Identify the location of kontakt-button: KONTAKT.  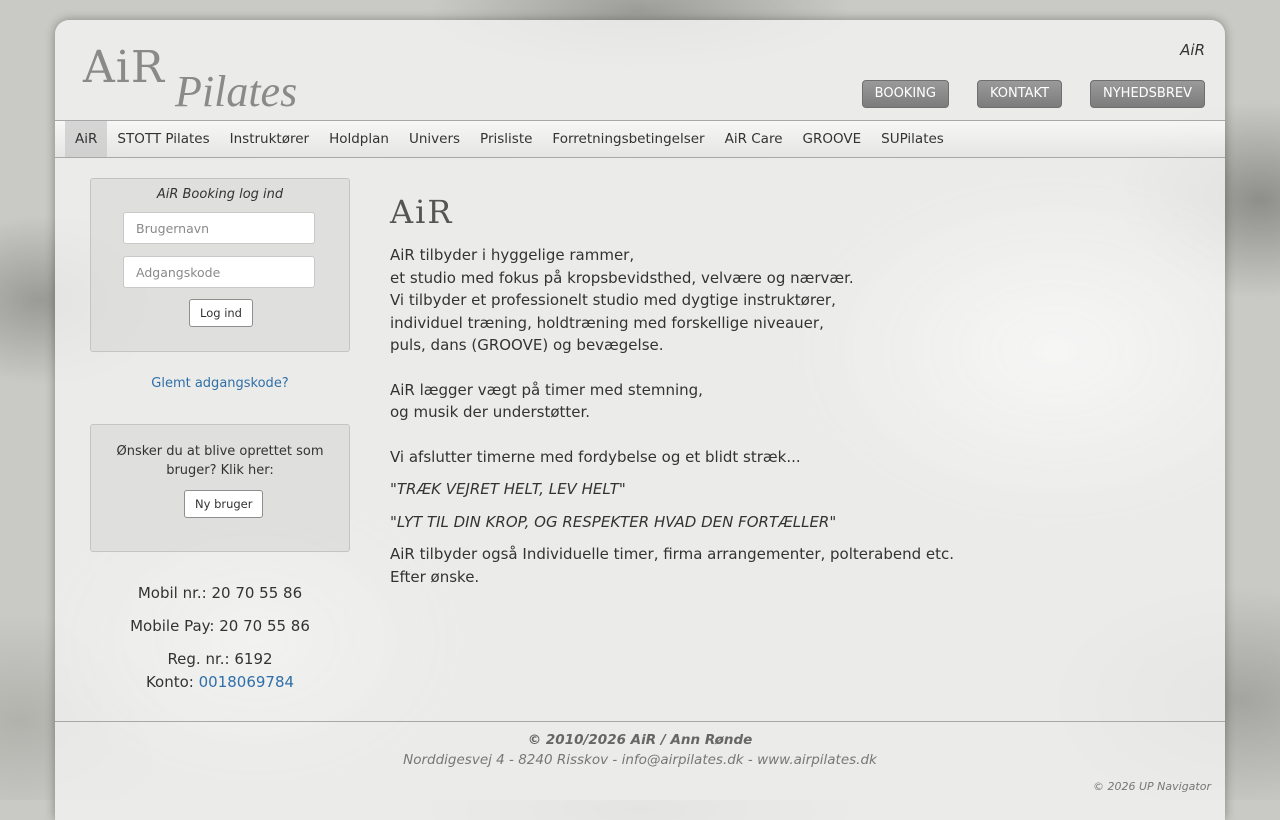
(1019, 94).